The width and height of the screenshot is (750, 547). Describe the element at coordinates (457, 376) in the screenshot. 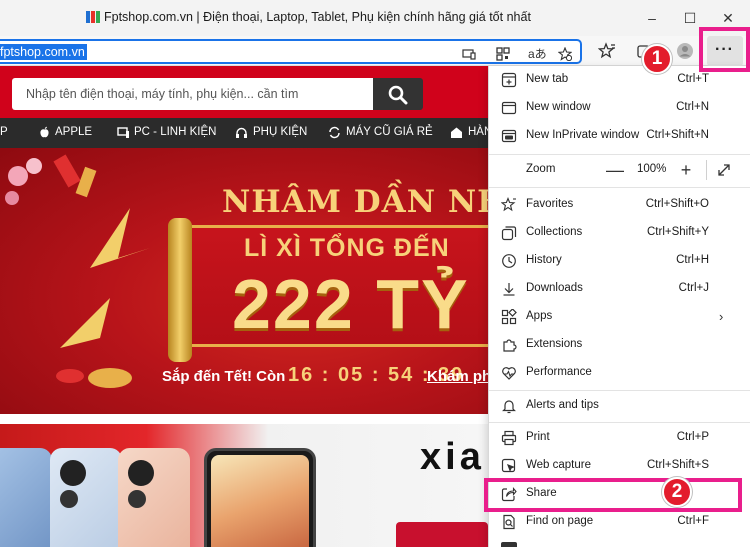

I see `banner-explore-link: Khám ph` at that location.